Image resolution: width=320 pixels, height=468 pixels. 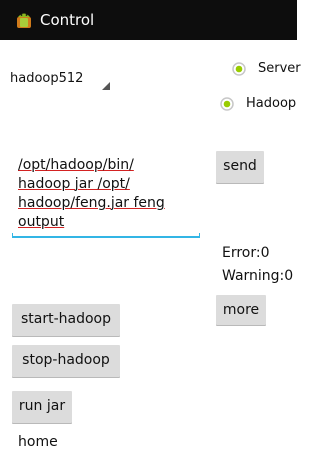 I want to click on app-title: Control, so click(x=67, y=20).